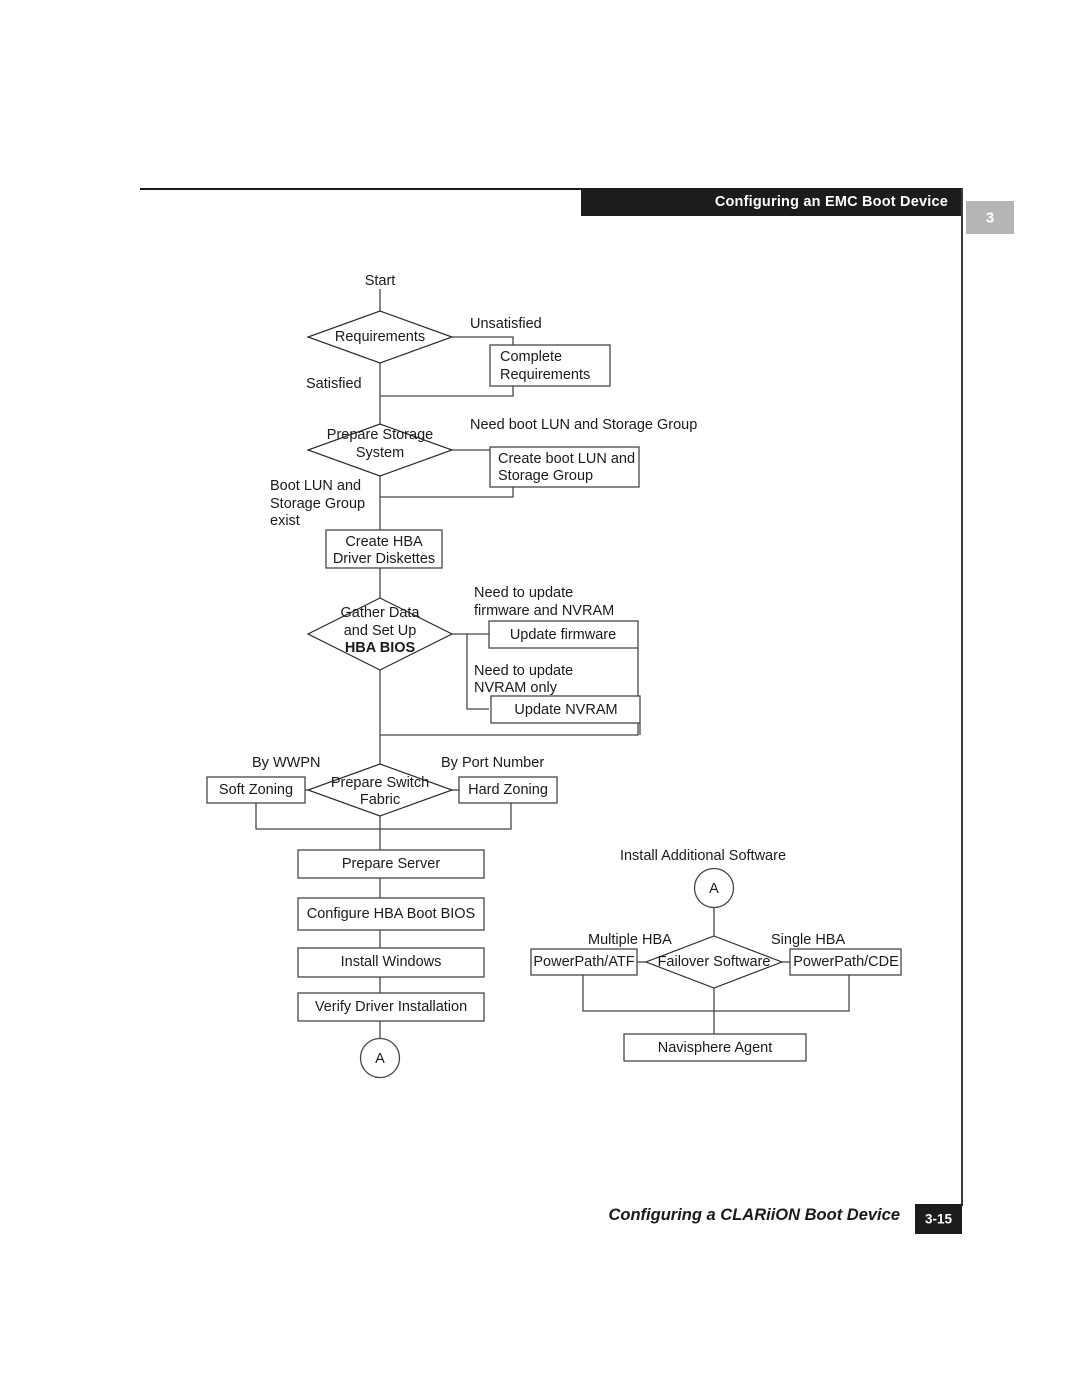  Describe the element at coordinates (566, 459) in the screenshot. I see `node-create-boot-lun-line1: Create boot LUN and` at that location.